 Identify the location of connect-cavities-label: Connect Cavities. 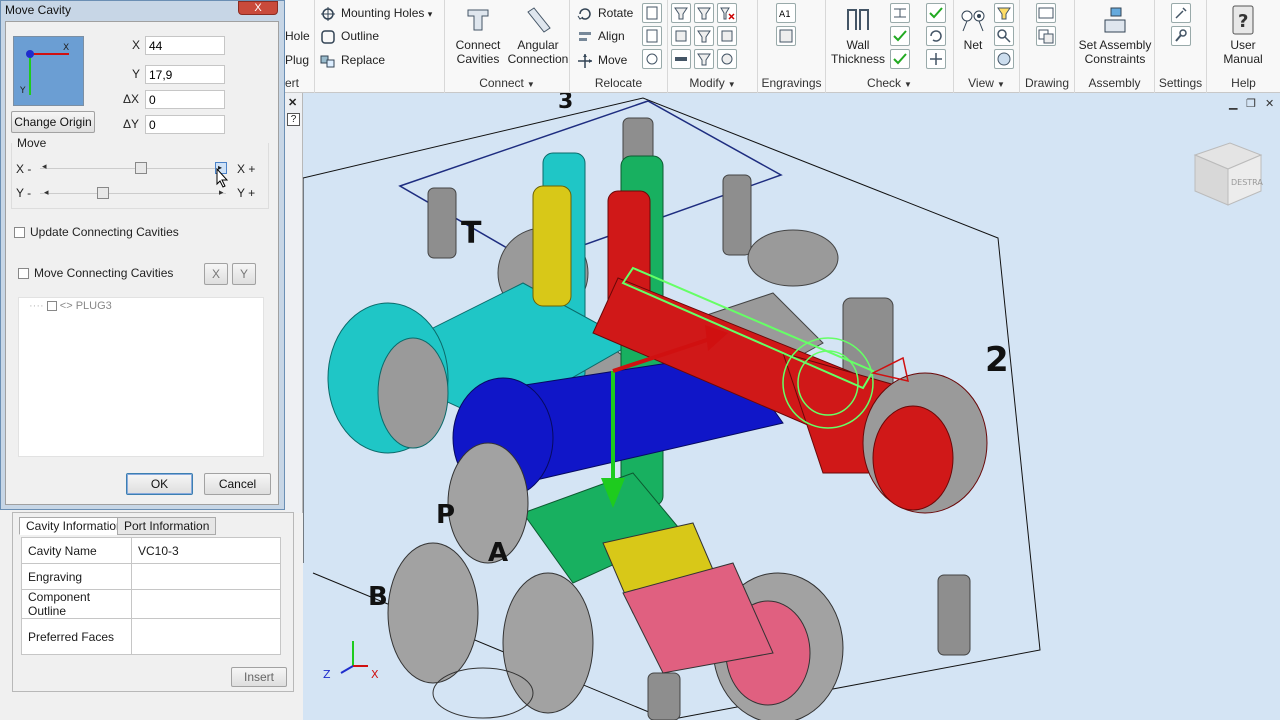
(478, 52).